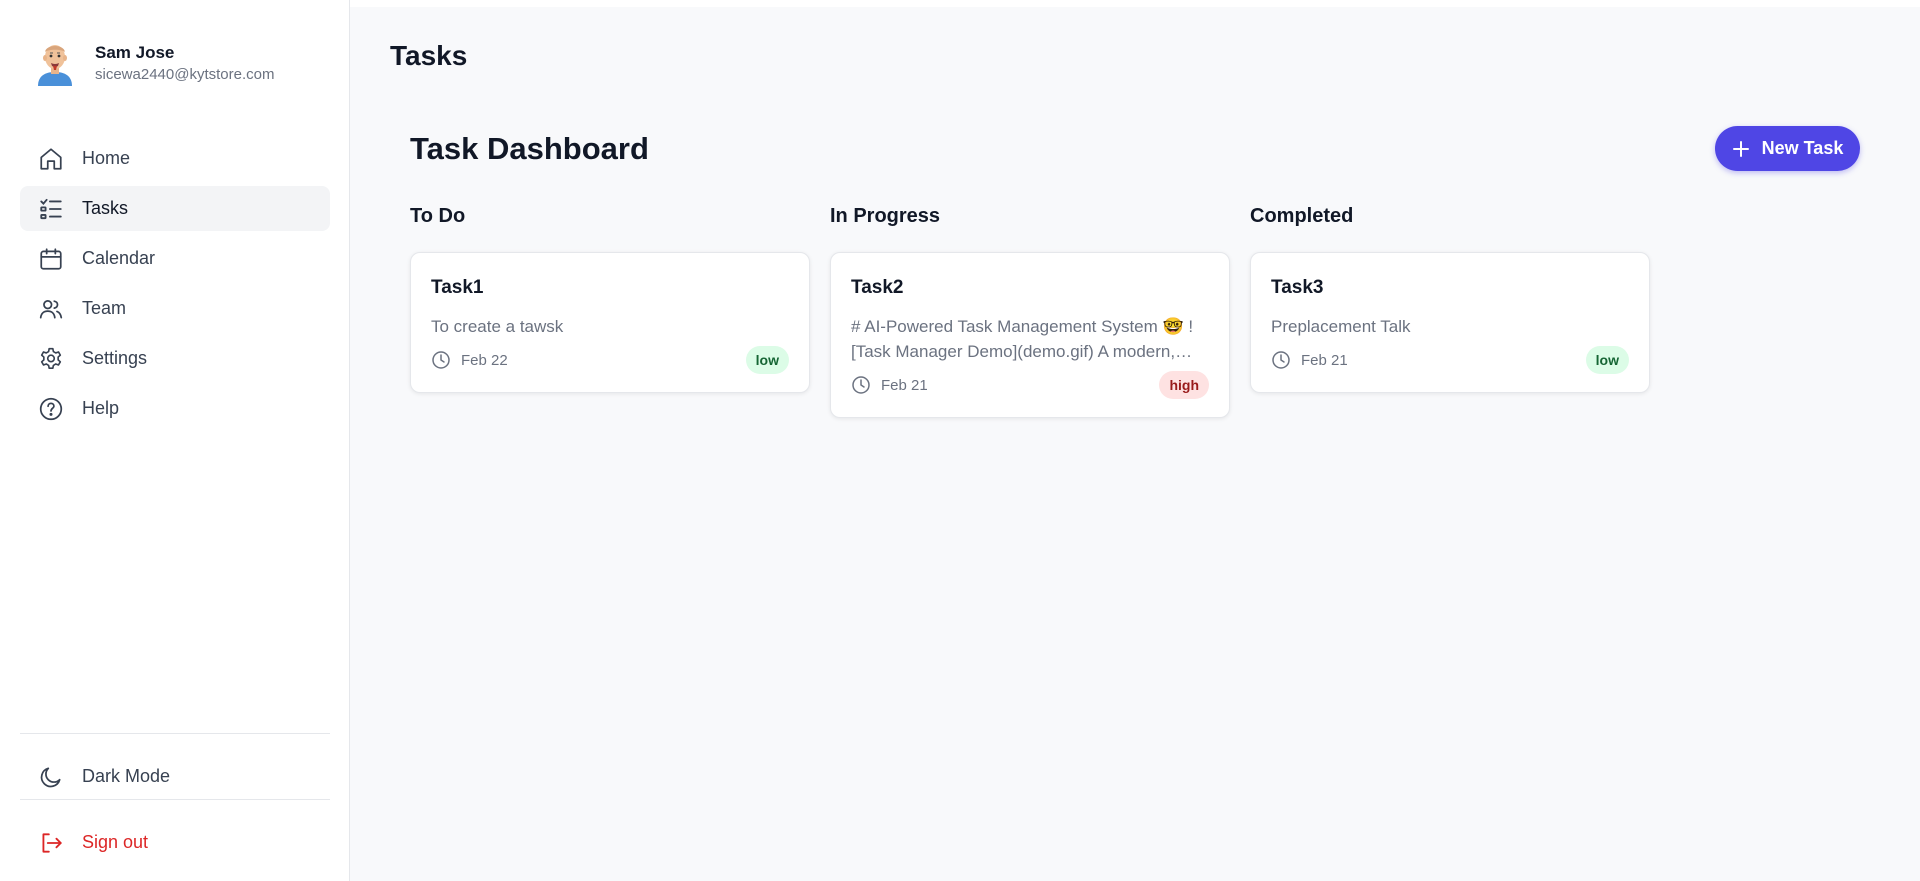  What do you see at coordinates (885, 216) in the screenshot?
I see `column-title: In Progress` at bounding box center [885, 216].